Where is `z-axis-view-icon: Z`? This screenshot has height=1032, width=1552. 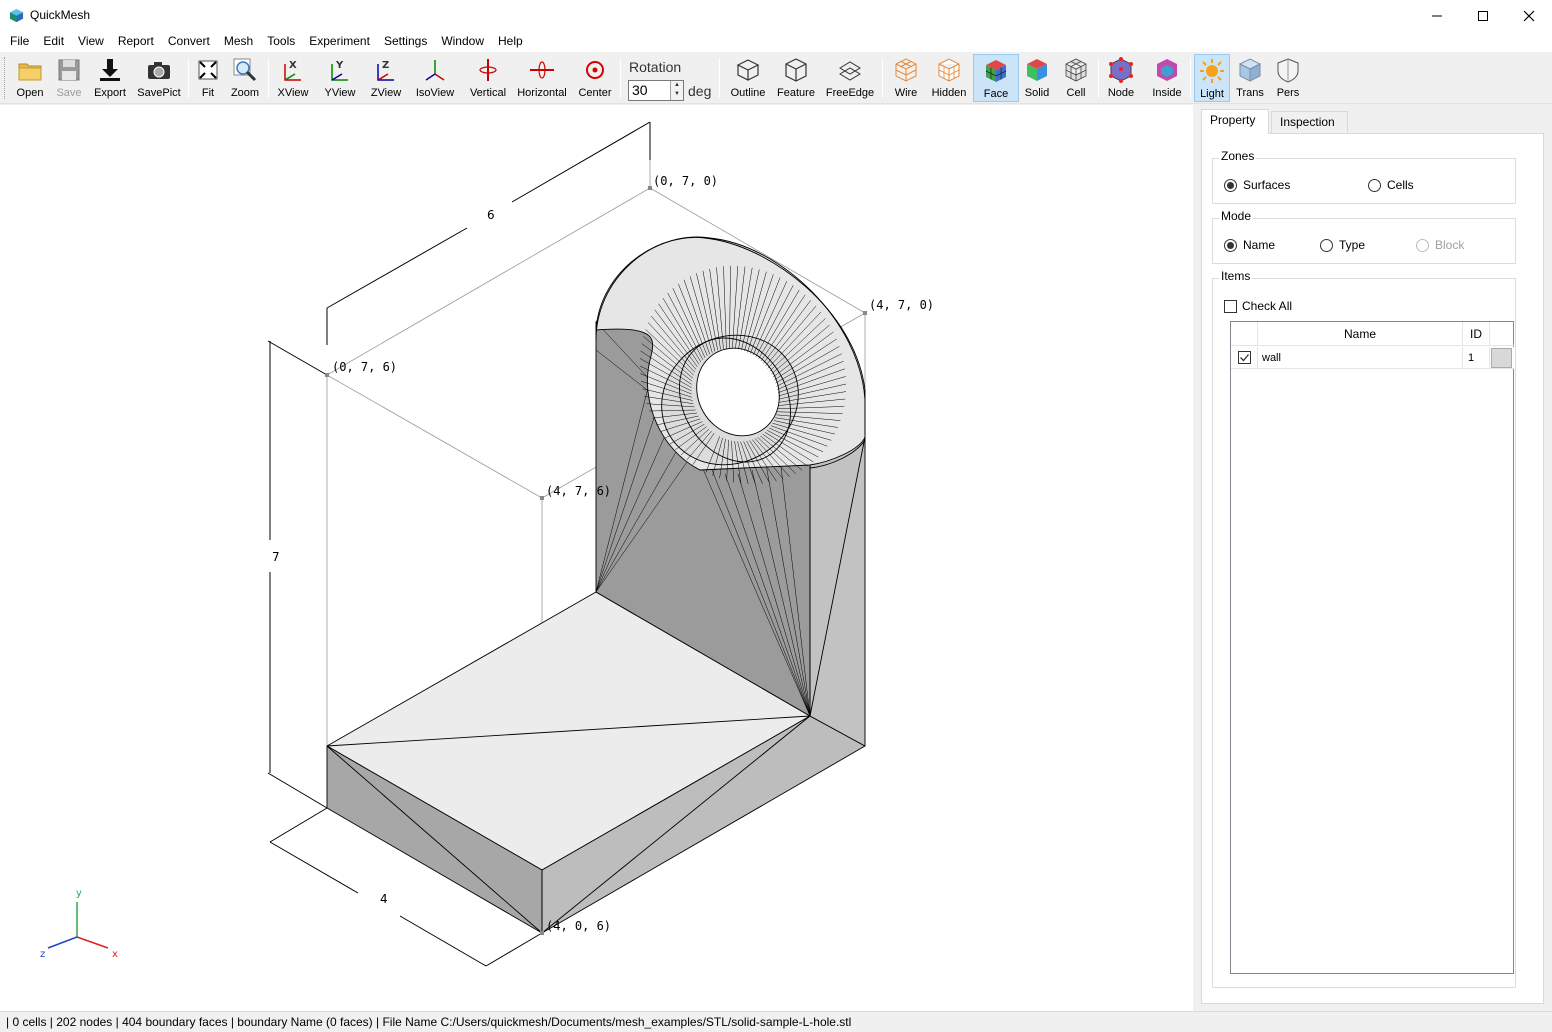 z-axis-view-icon: Z is located at coordinates (385, 70).